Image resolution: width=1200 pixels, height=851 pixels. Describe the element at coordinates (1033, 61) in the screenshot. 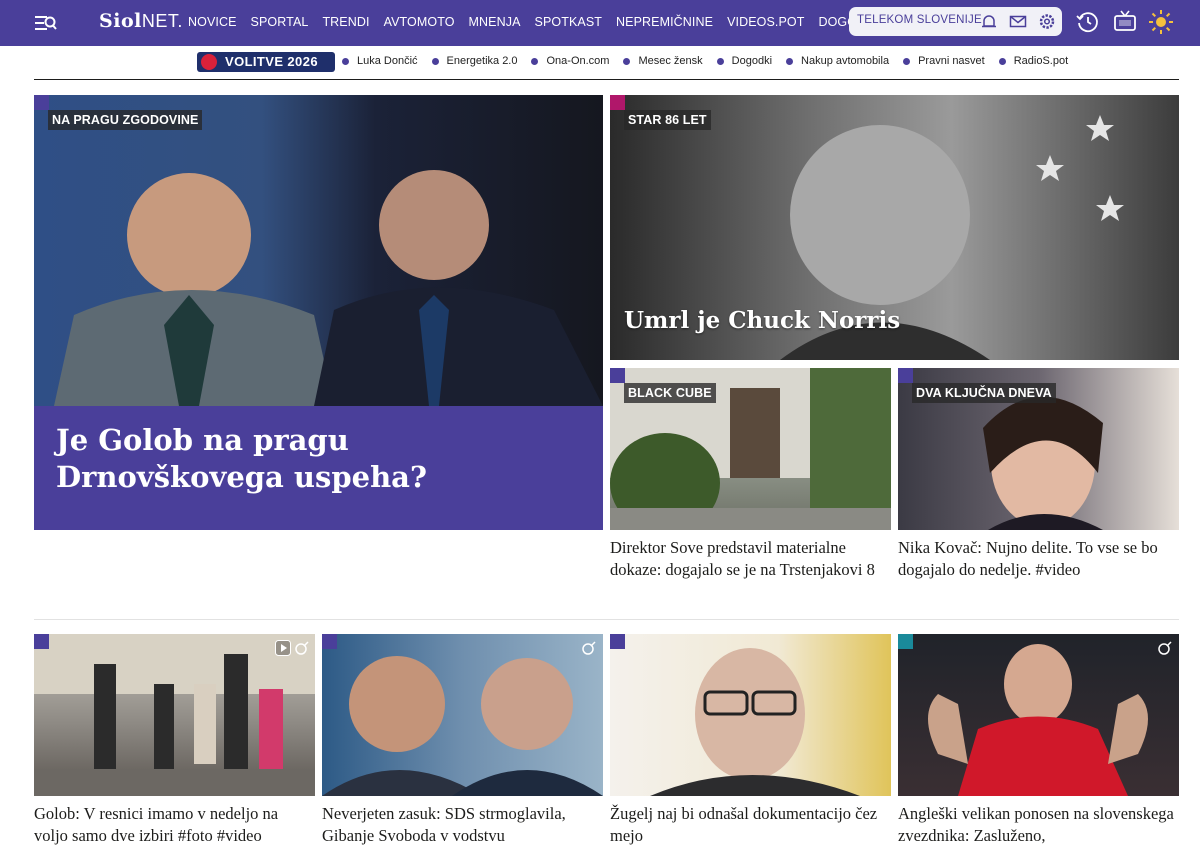

I see `topic-link: RadioS.pot` at that location.